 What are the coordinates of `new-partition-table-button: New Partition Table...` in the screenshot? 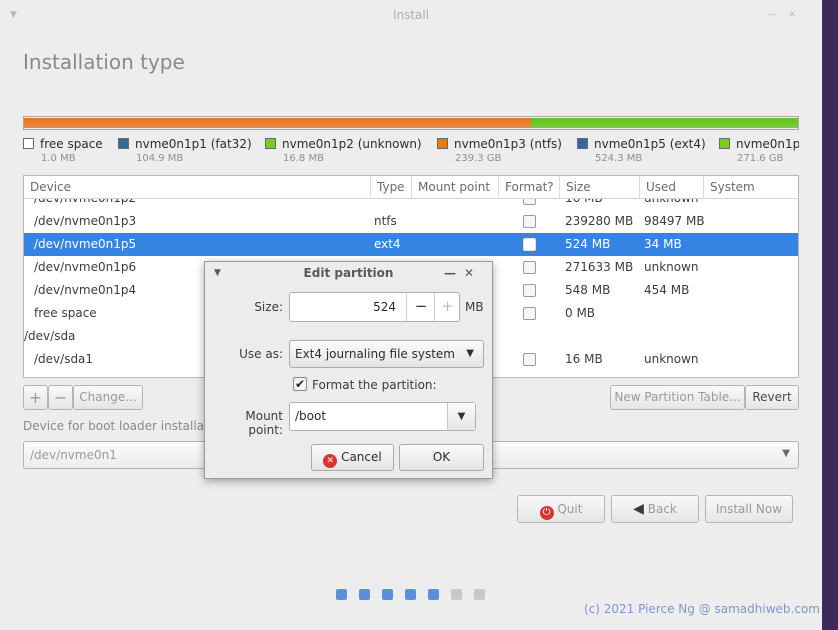 It's located at (677, 397).